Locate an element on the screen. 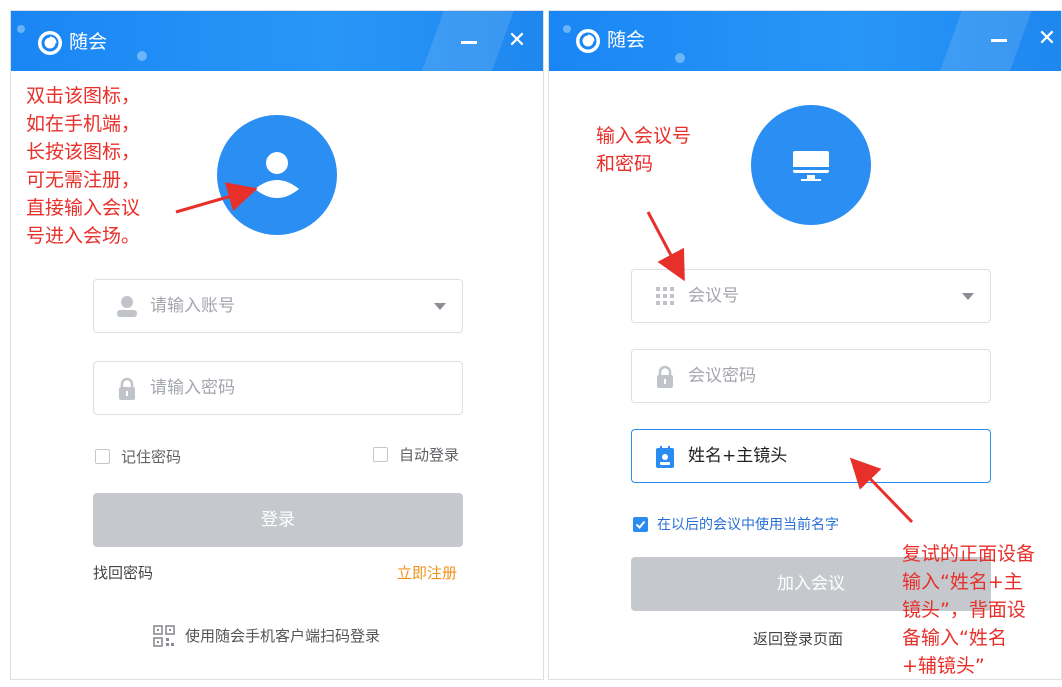 Image resolution: width=1062 pixels, height=687 pixels. keypad-icon is located at coordinates (665, 296).